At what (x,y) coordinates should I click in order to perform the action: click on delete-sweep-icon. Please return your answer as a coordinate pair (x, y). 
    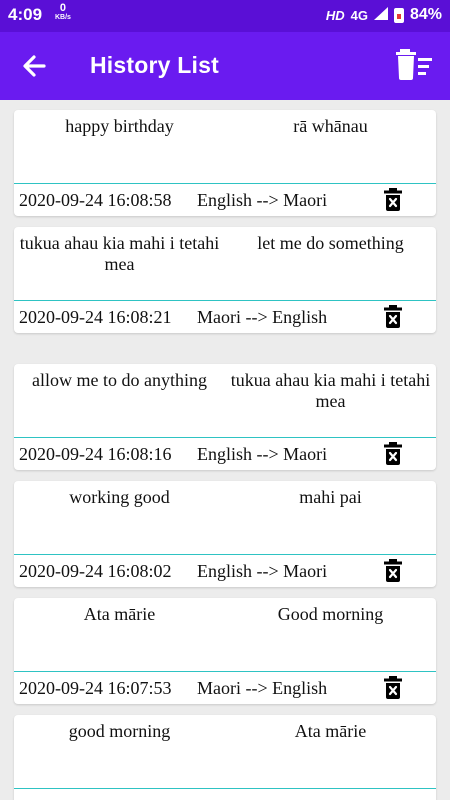
    Looking at the image, I should click on (414, 64).